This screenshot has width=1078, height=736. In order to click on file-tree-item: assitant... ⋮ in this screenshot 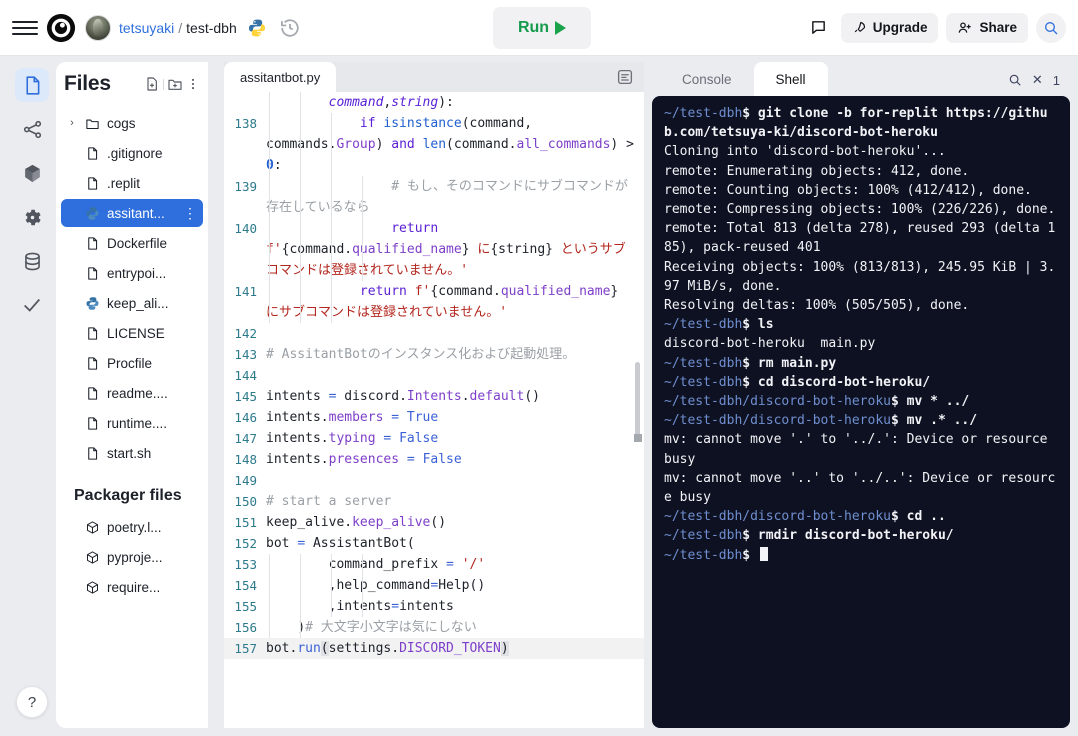, I will do `click(132, 213)`.